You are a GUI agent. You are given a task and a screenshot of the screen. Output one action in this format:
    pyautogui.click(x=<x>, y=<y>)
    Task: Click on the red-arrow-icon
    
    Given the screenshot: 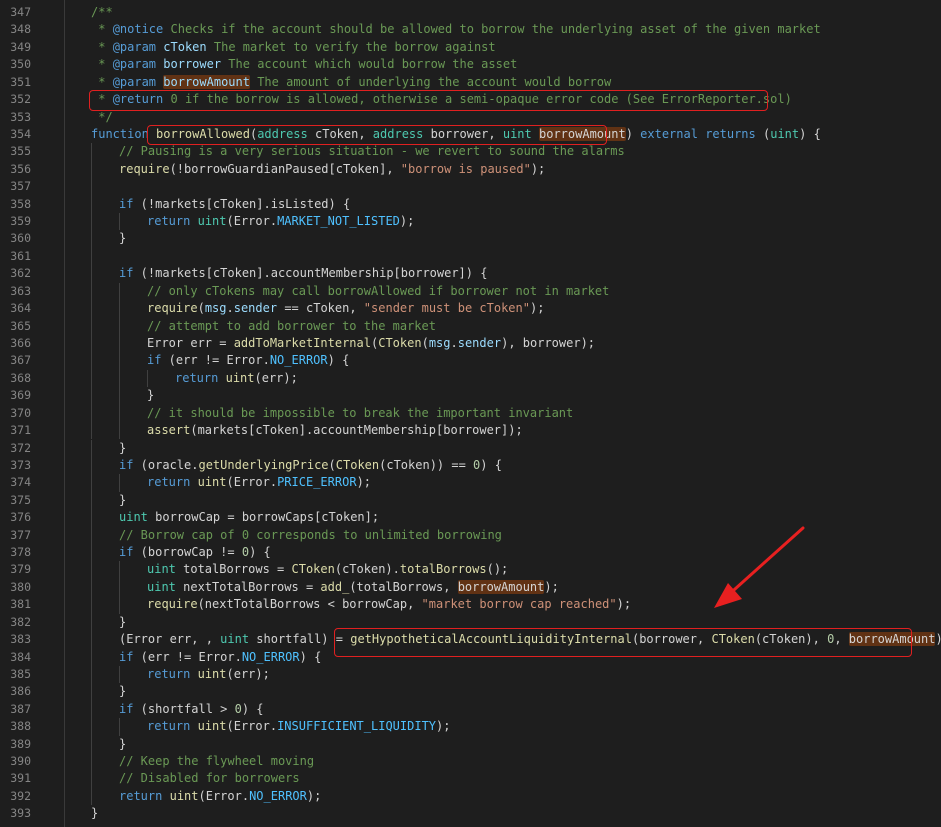 What is the action you would take?
    pyautogui.click(x=759, y=567)
    